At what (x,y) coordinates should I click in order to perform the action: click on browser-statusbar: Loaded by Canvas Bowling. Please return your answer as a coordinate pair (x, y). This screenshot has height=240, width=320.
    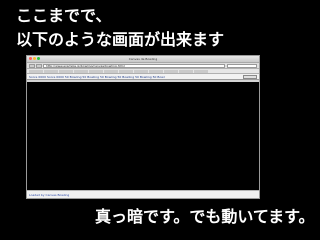
    Looking at the image, I should click on (143, 194).